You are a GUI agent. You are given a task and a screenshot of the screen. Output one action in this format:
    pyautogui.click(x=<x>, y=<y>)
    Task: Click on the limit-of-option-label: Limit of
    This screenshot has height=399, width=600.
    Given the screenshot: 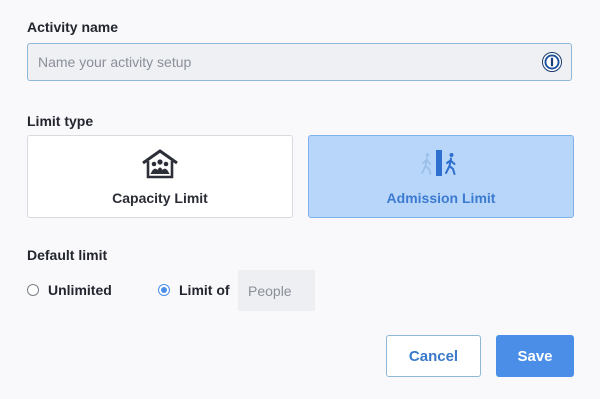 What is the action you would take?
    pyautogui.click(x=204, y=290)
    